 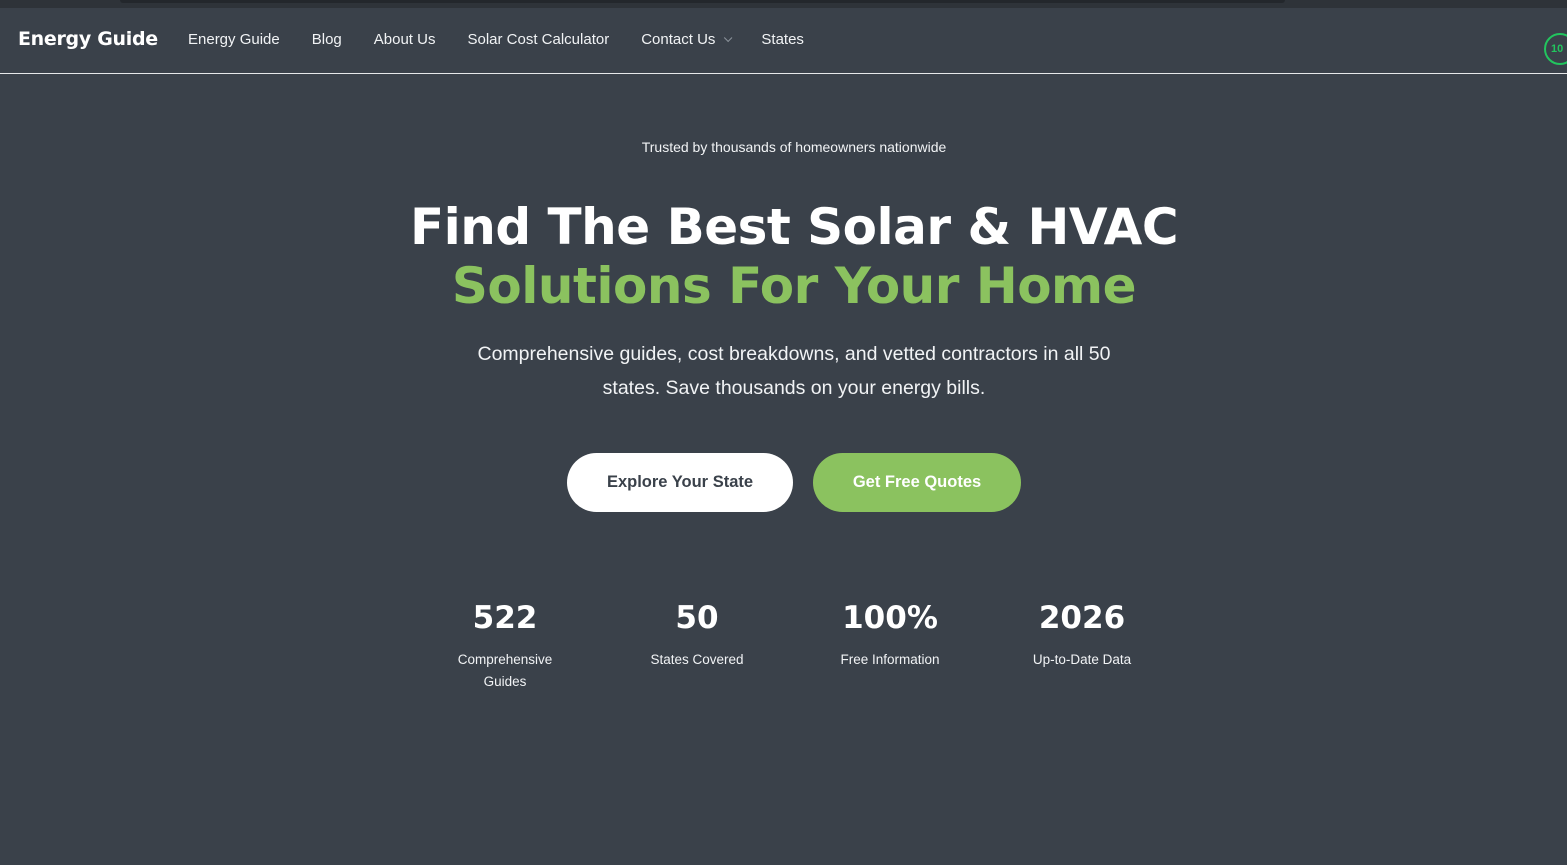 I want to click on get-free-quotes-button: Get Free Quotes, so click(x=917, y=482).